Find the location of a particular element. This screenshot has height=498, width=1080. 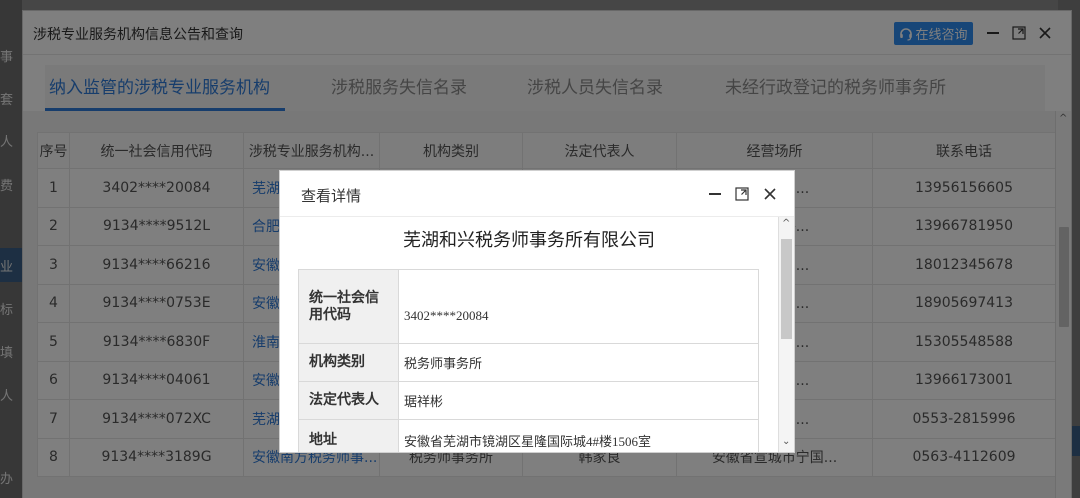

field-label: 机构类别 is located at coordinates (348, 362).